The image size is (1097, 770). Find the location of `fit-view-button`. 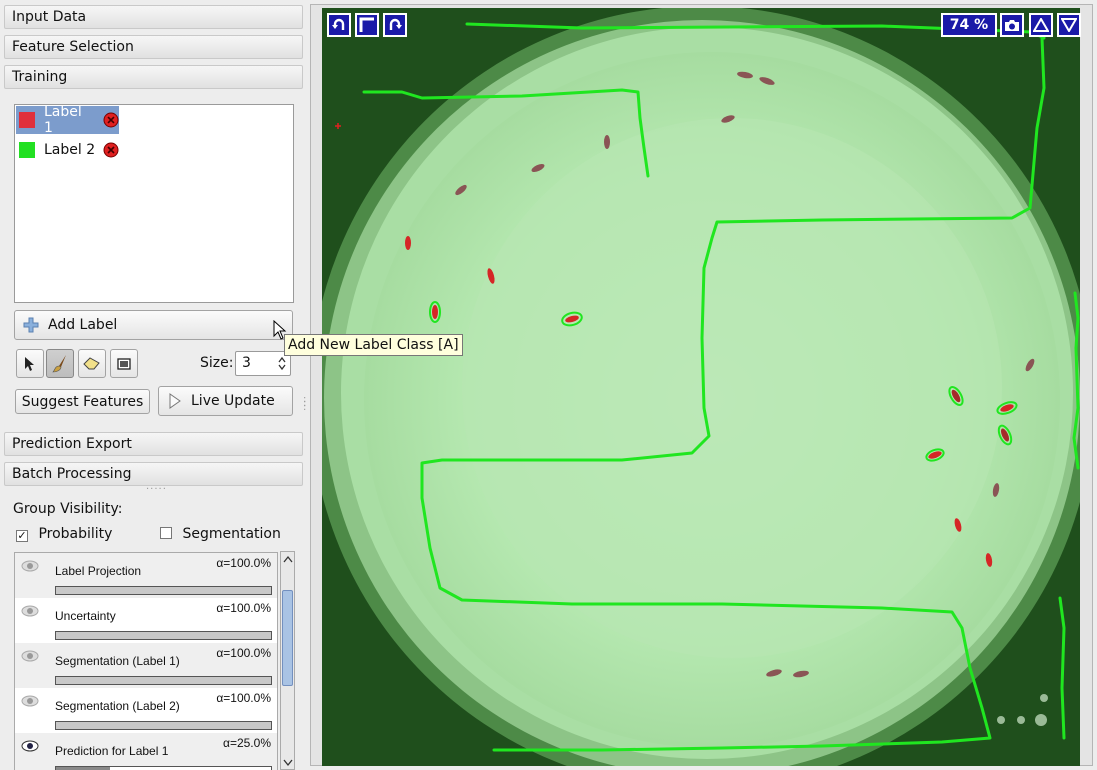

fit-view-button is located at coordinates (367, 25).